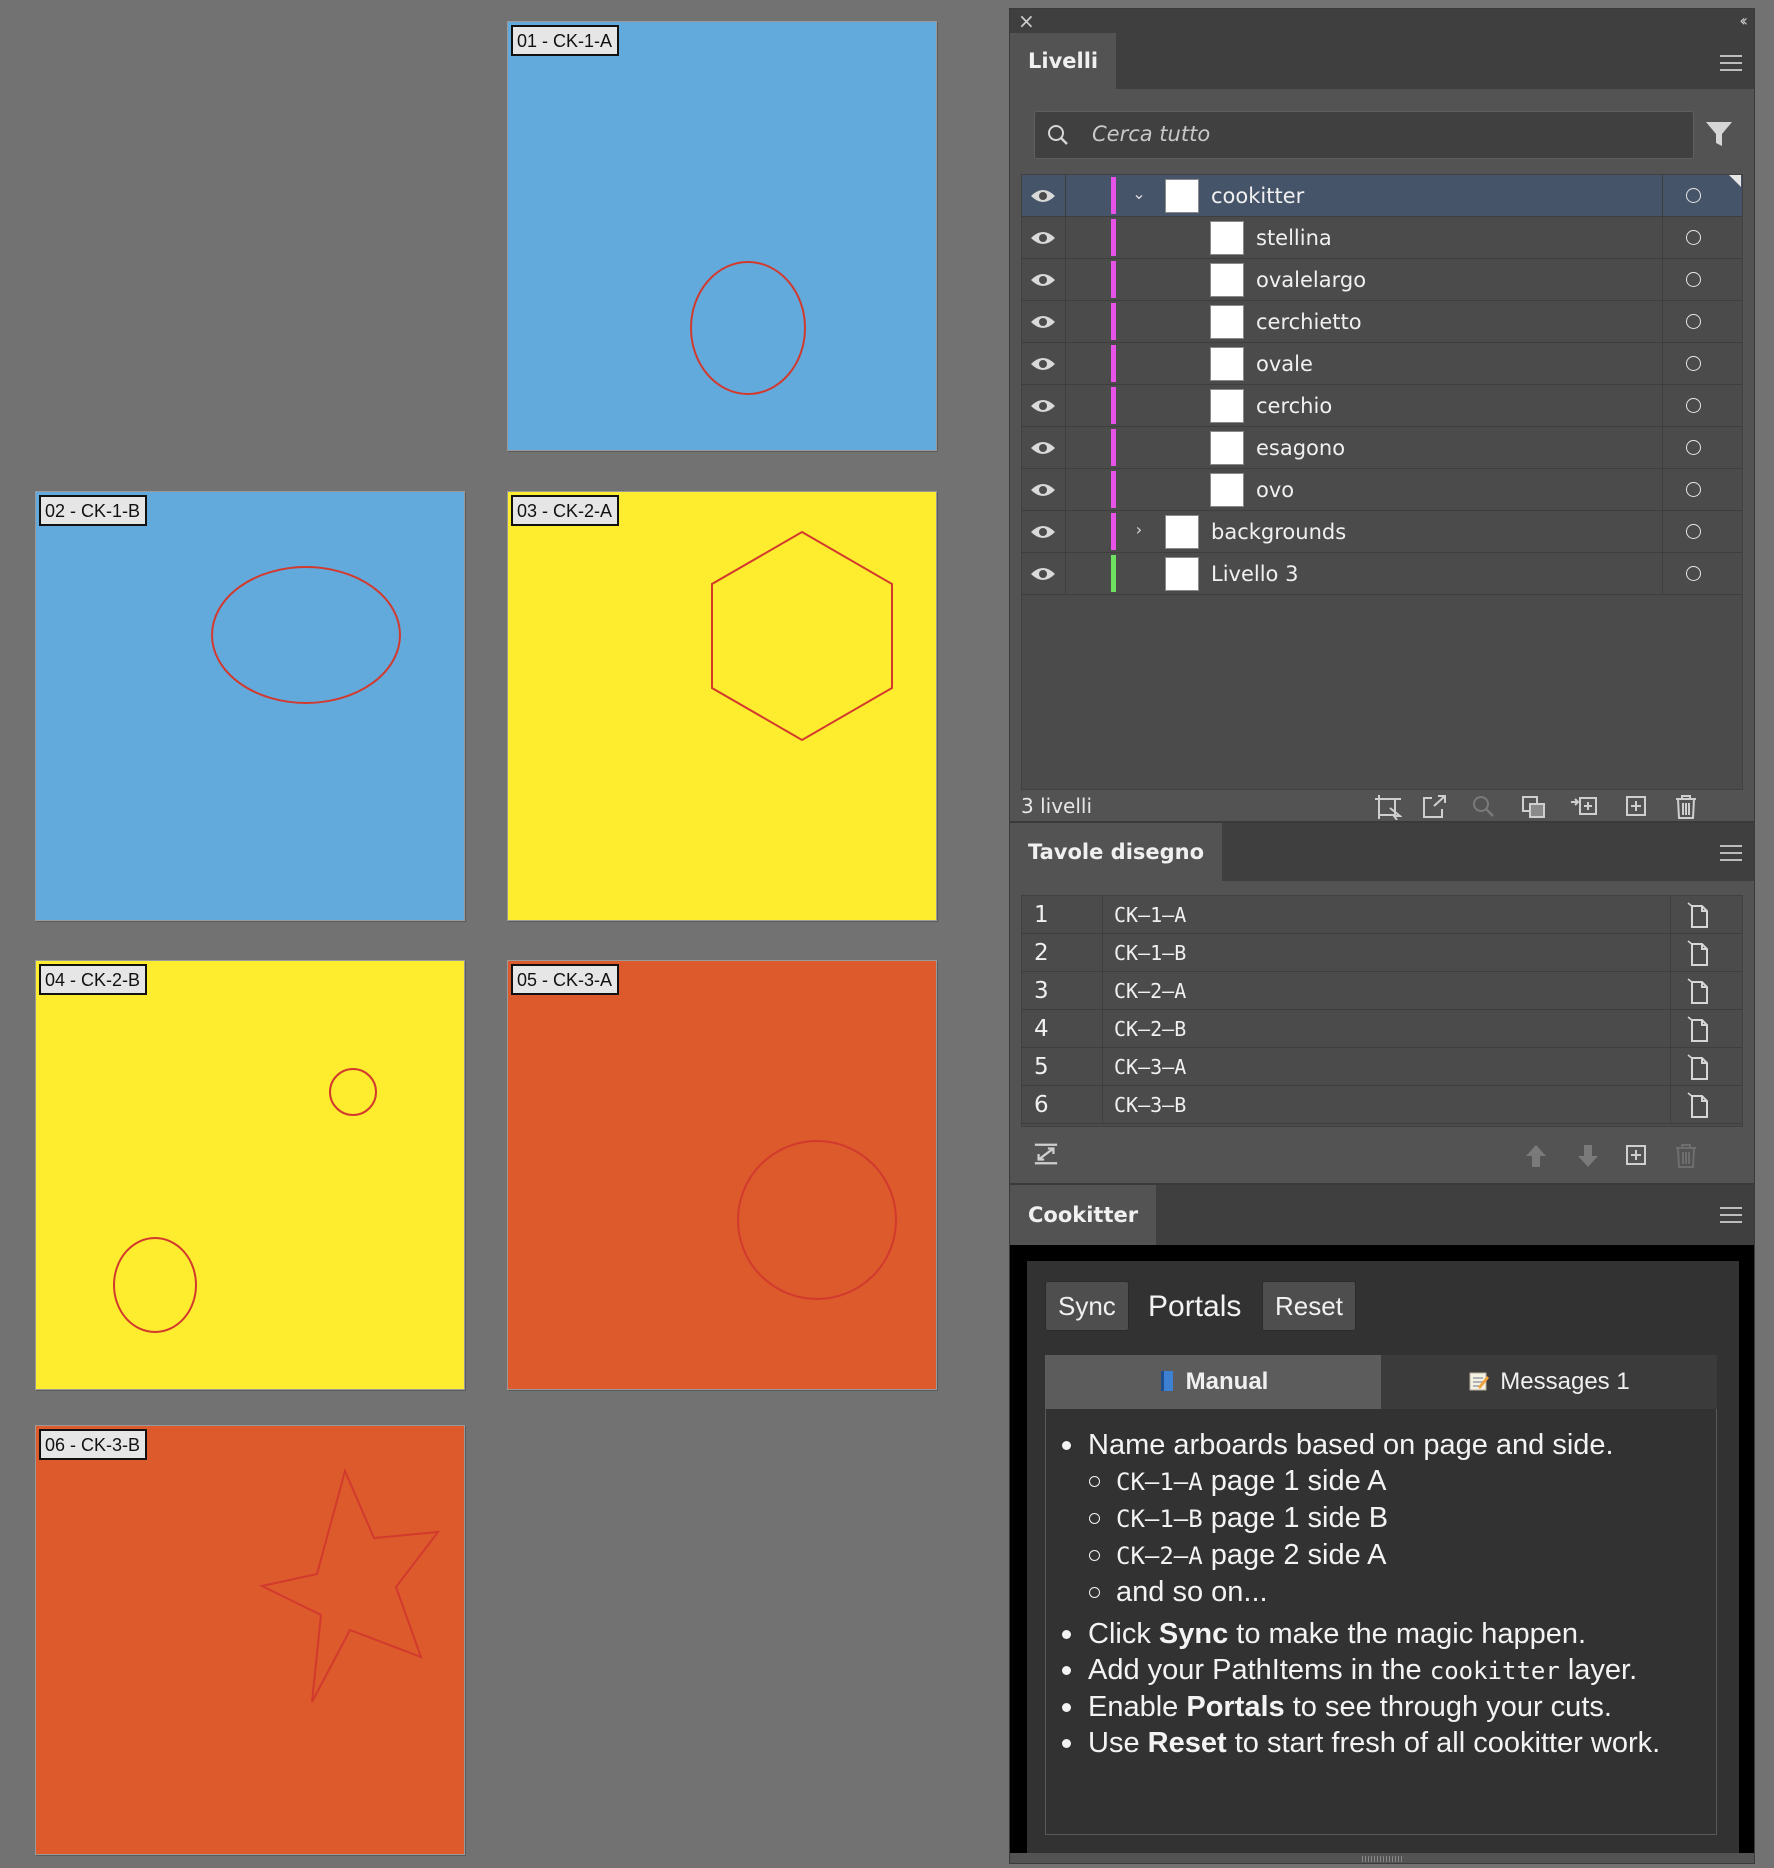 The height and width of the screenshot is (1868, 1774). Describe the element at coordinates (1385, 1518) in the screenshot. I see `manual-subitem: CK–1–B page 1 side B` at that location.